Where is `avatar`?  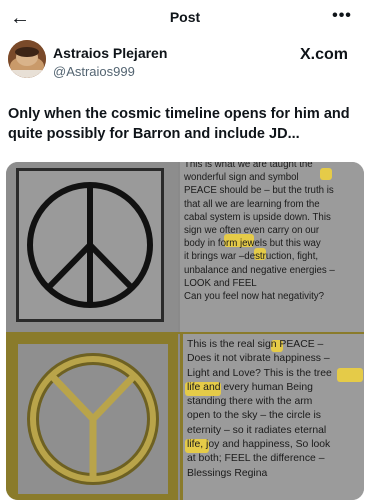
avatar is located at coordinates (27, 59).